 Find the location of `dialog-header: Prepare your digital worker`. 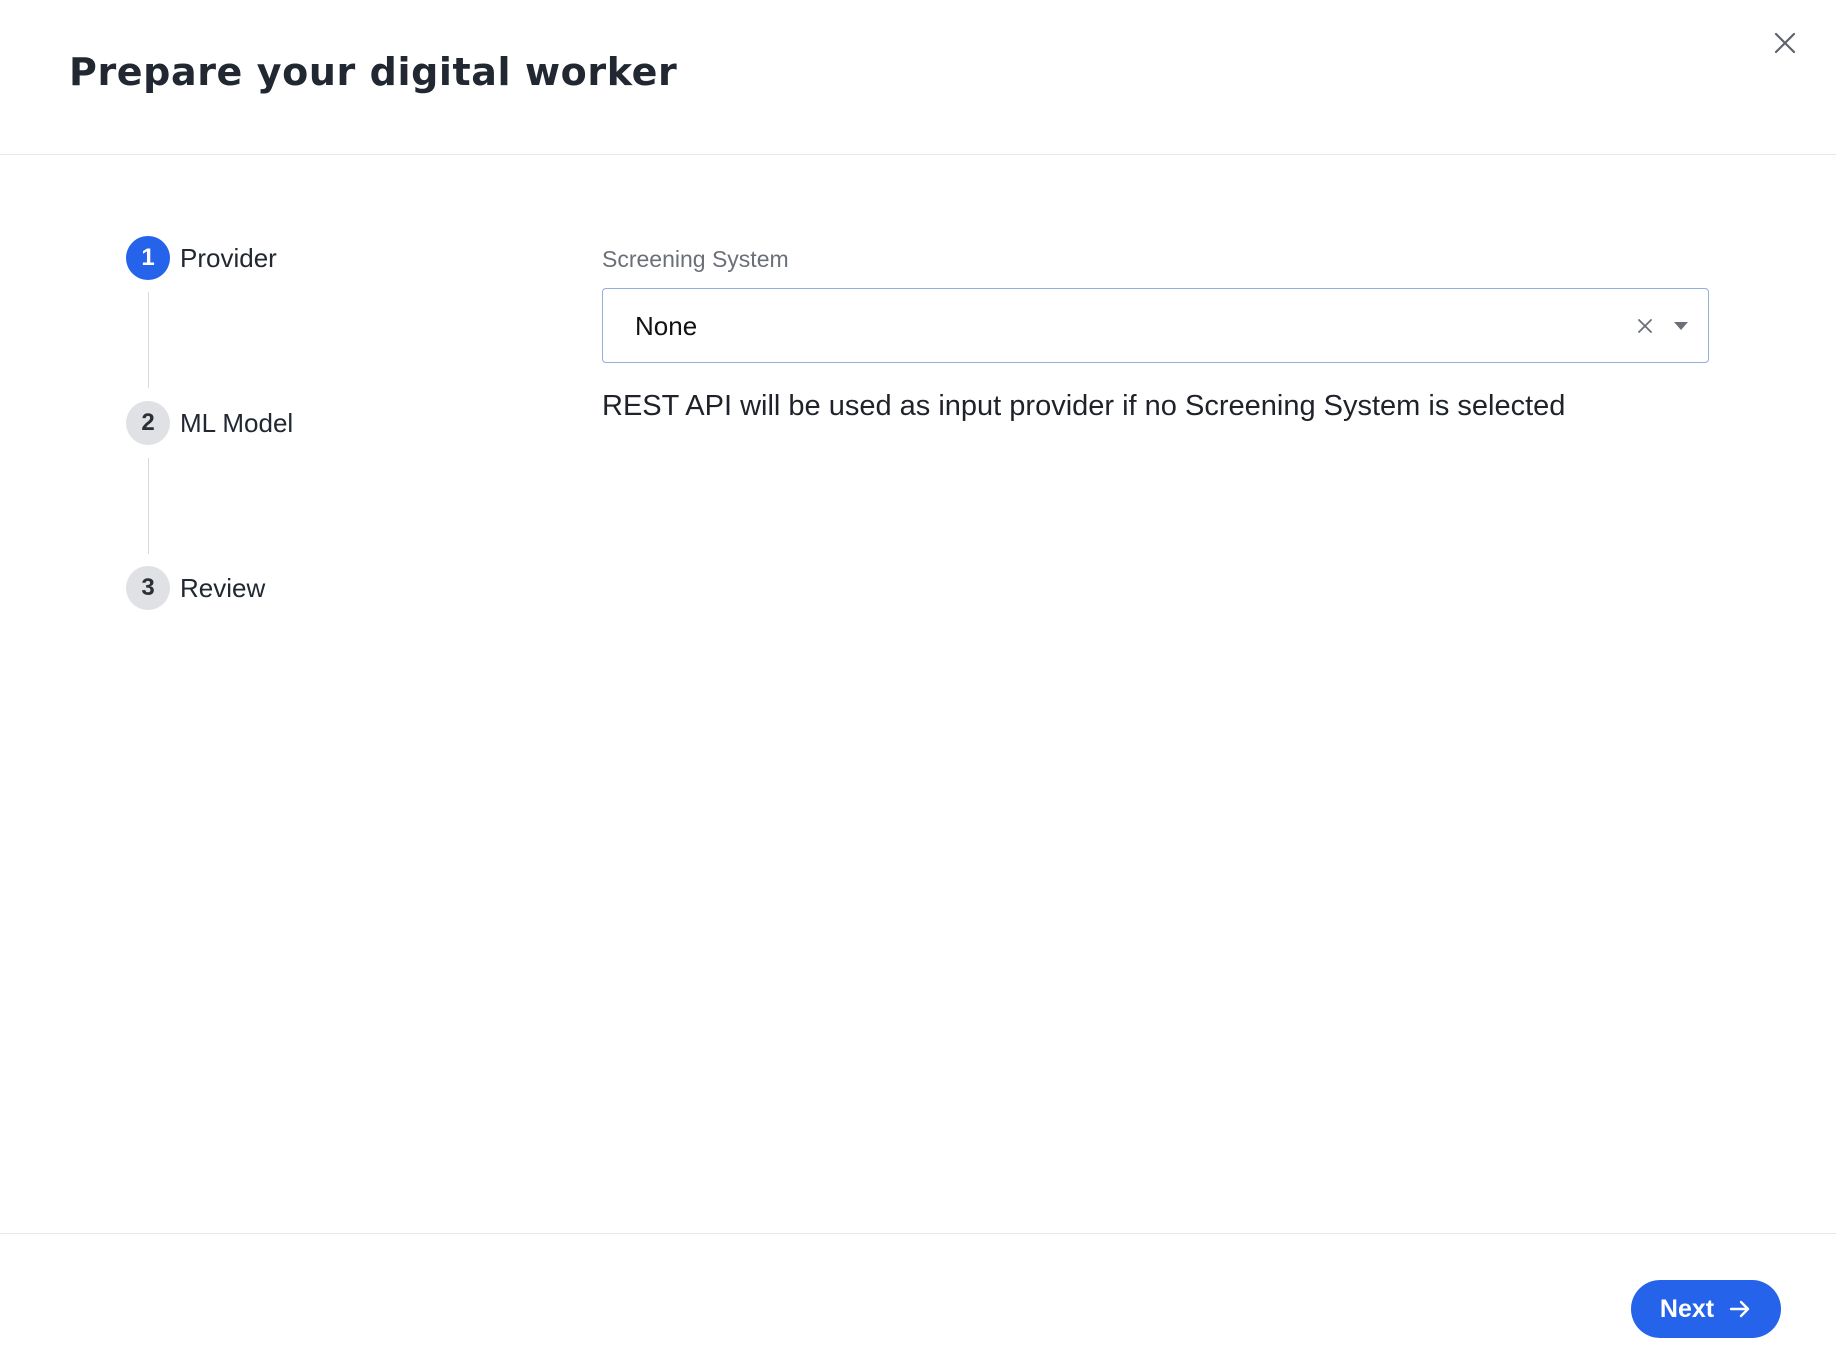

dialog-header: Prepare your digital worker is located at coordinates (918, 77).